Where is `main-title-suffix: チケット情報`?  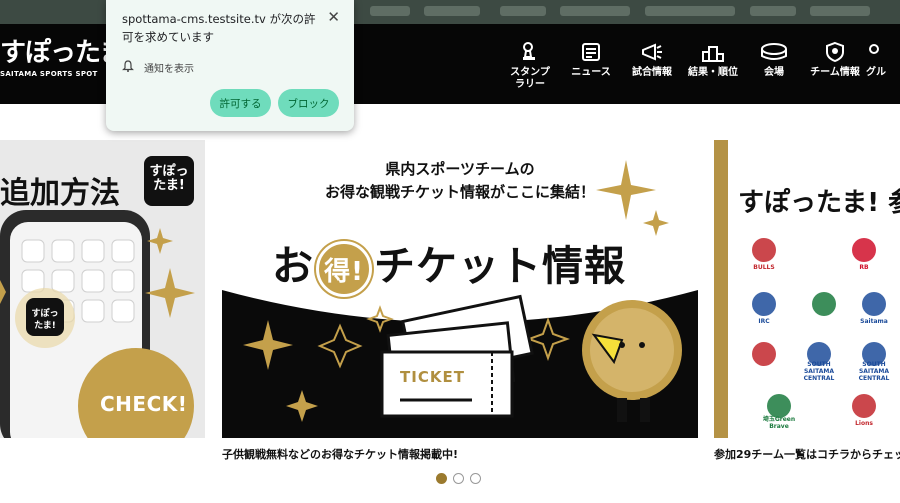
main-title-suffix: チケット情報 is located at coordinates (500, 266).